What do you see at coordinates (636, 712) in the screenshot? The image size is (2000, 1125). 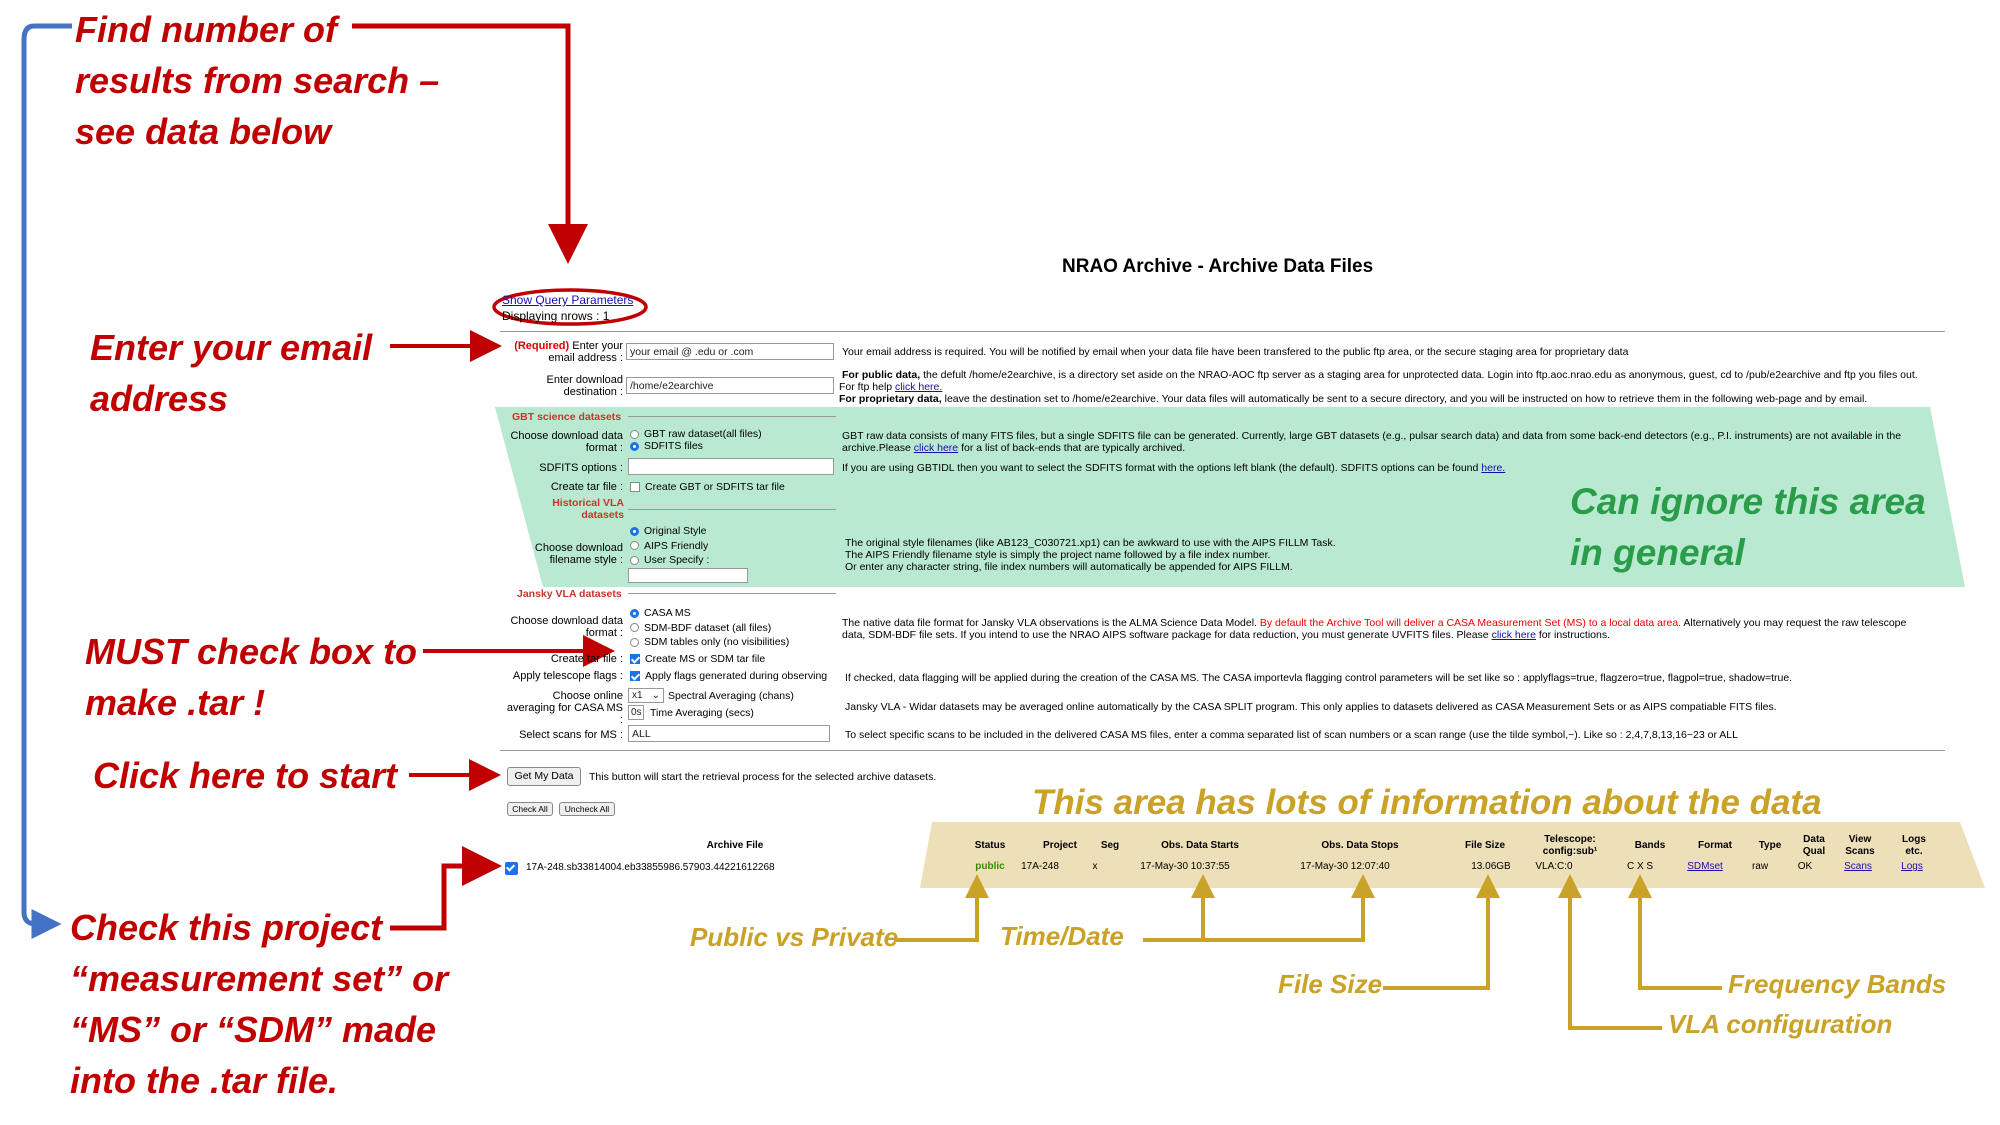 I see `time-averaging-field: 0s` at bounding box center [636, 712].